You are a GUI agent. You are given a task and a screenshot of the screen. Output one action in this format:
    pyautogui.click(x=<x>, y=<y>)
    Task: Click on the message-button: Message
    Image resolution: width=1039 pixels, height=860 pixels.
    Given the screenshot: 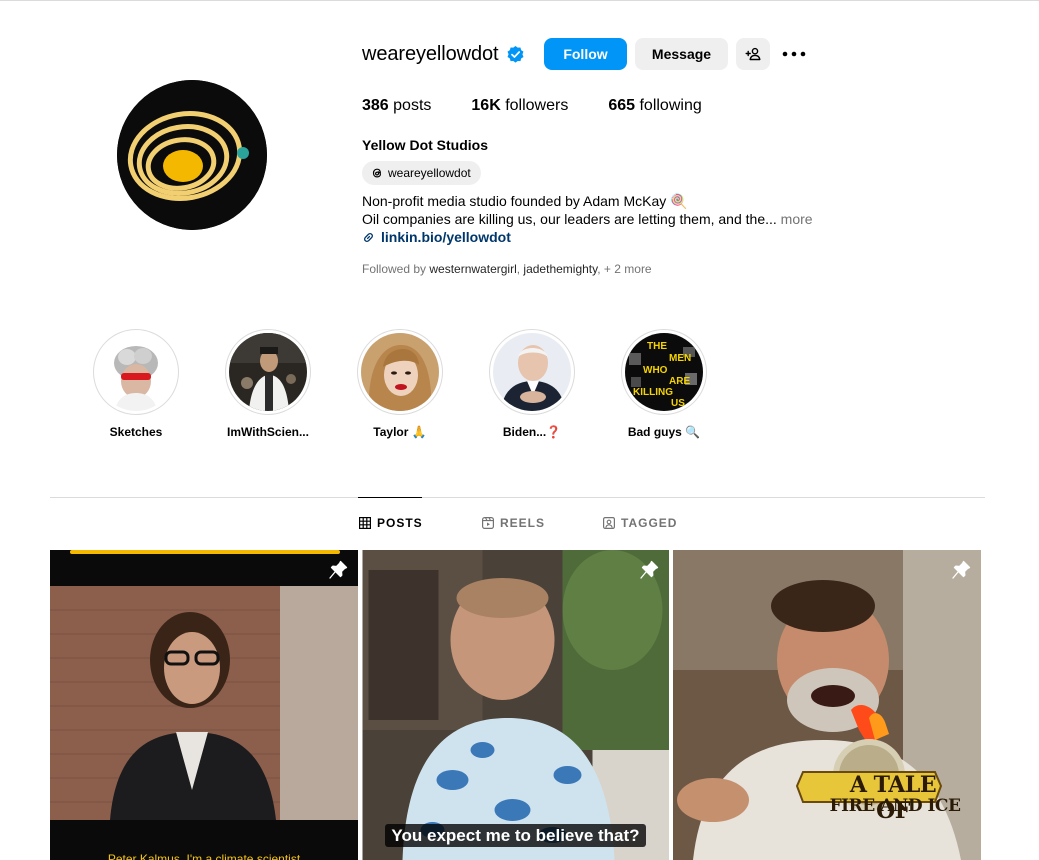 What is the action you would take?
    pyautogui.click(x=681, y=54)
    